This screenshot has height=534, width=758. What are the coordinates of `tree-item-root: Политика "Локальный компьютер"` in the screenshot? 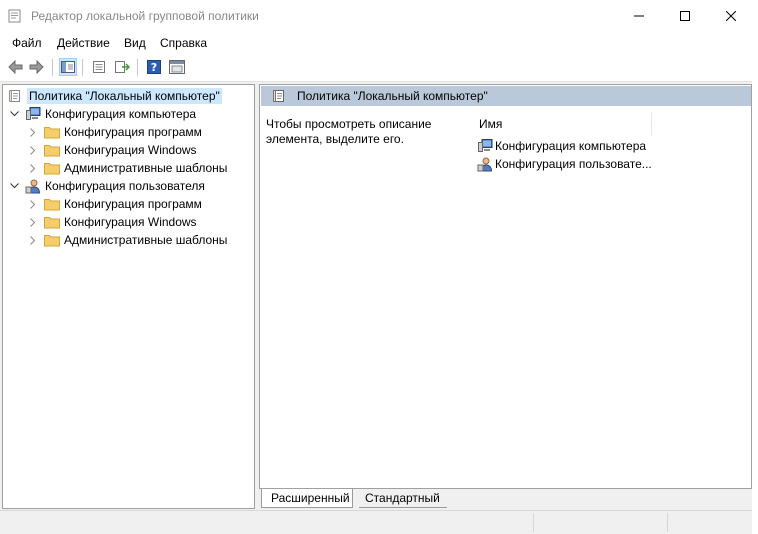 It's located at (114, 96).